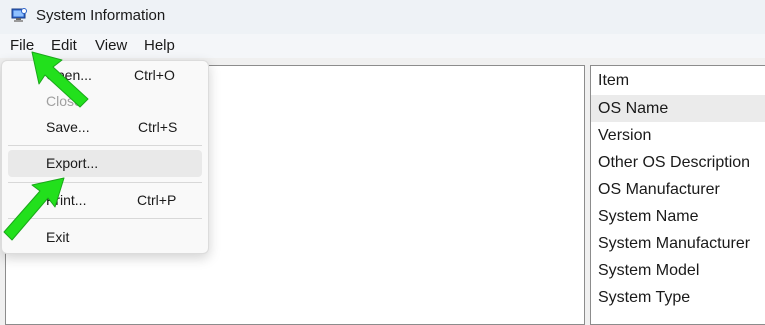 The width and height of the screenshot is (765, 325). I want to click on arrow-icon, so click(34, 209).